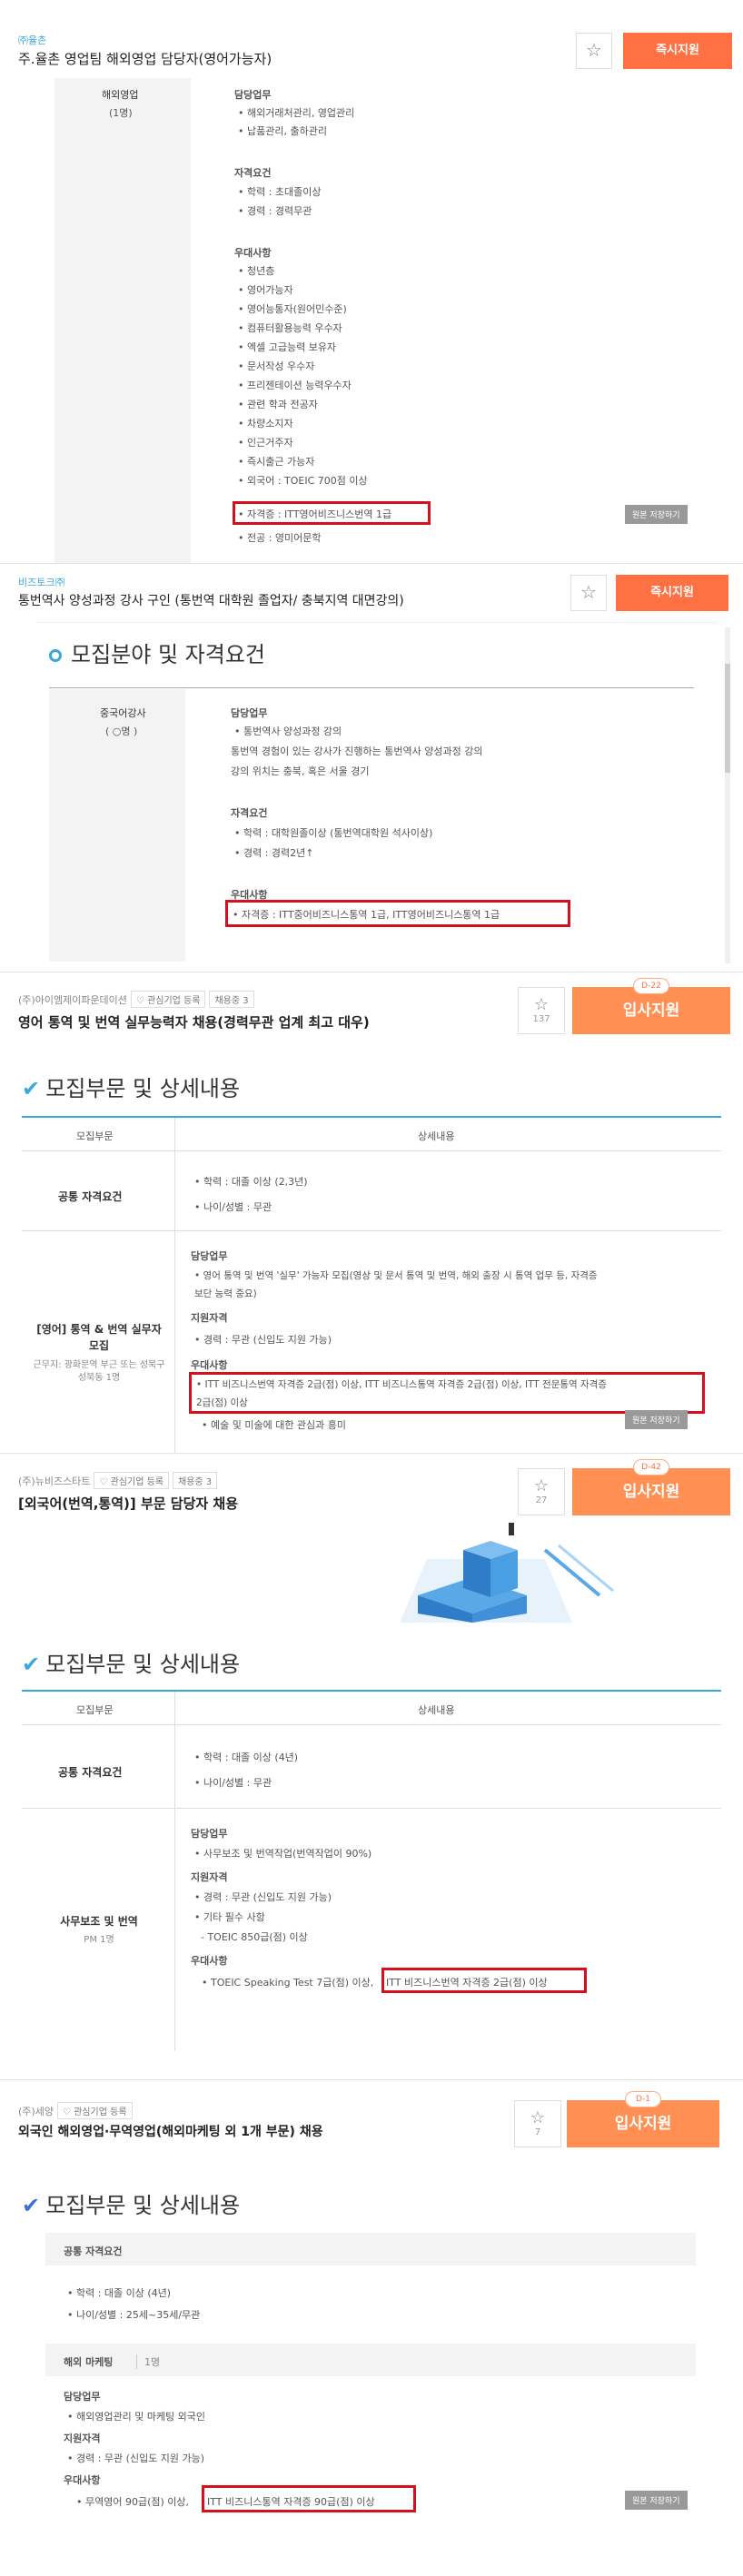 The height and width of the screenshot is (2576, 743). I want to click on circle-bullet-icon, so click(55, 655).